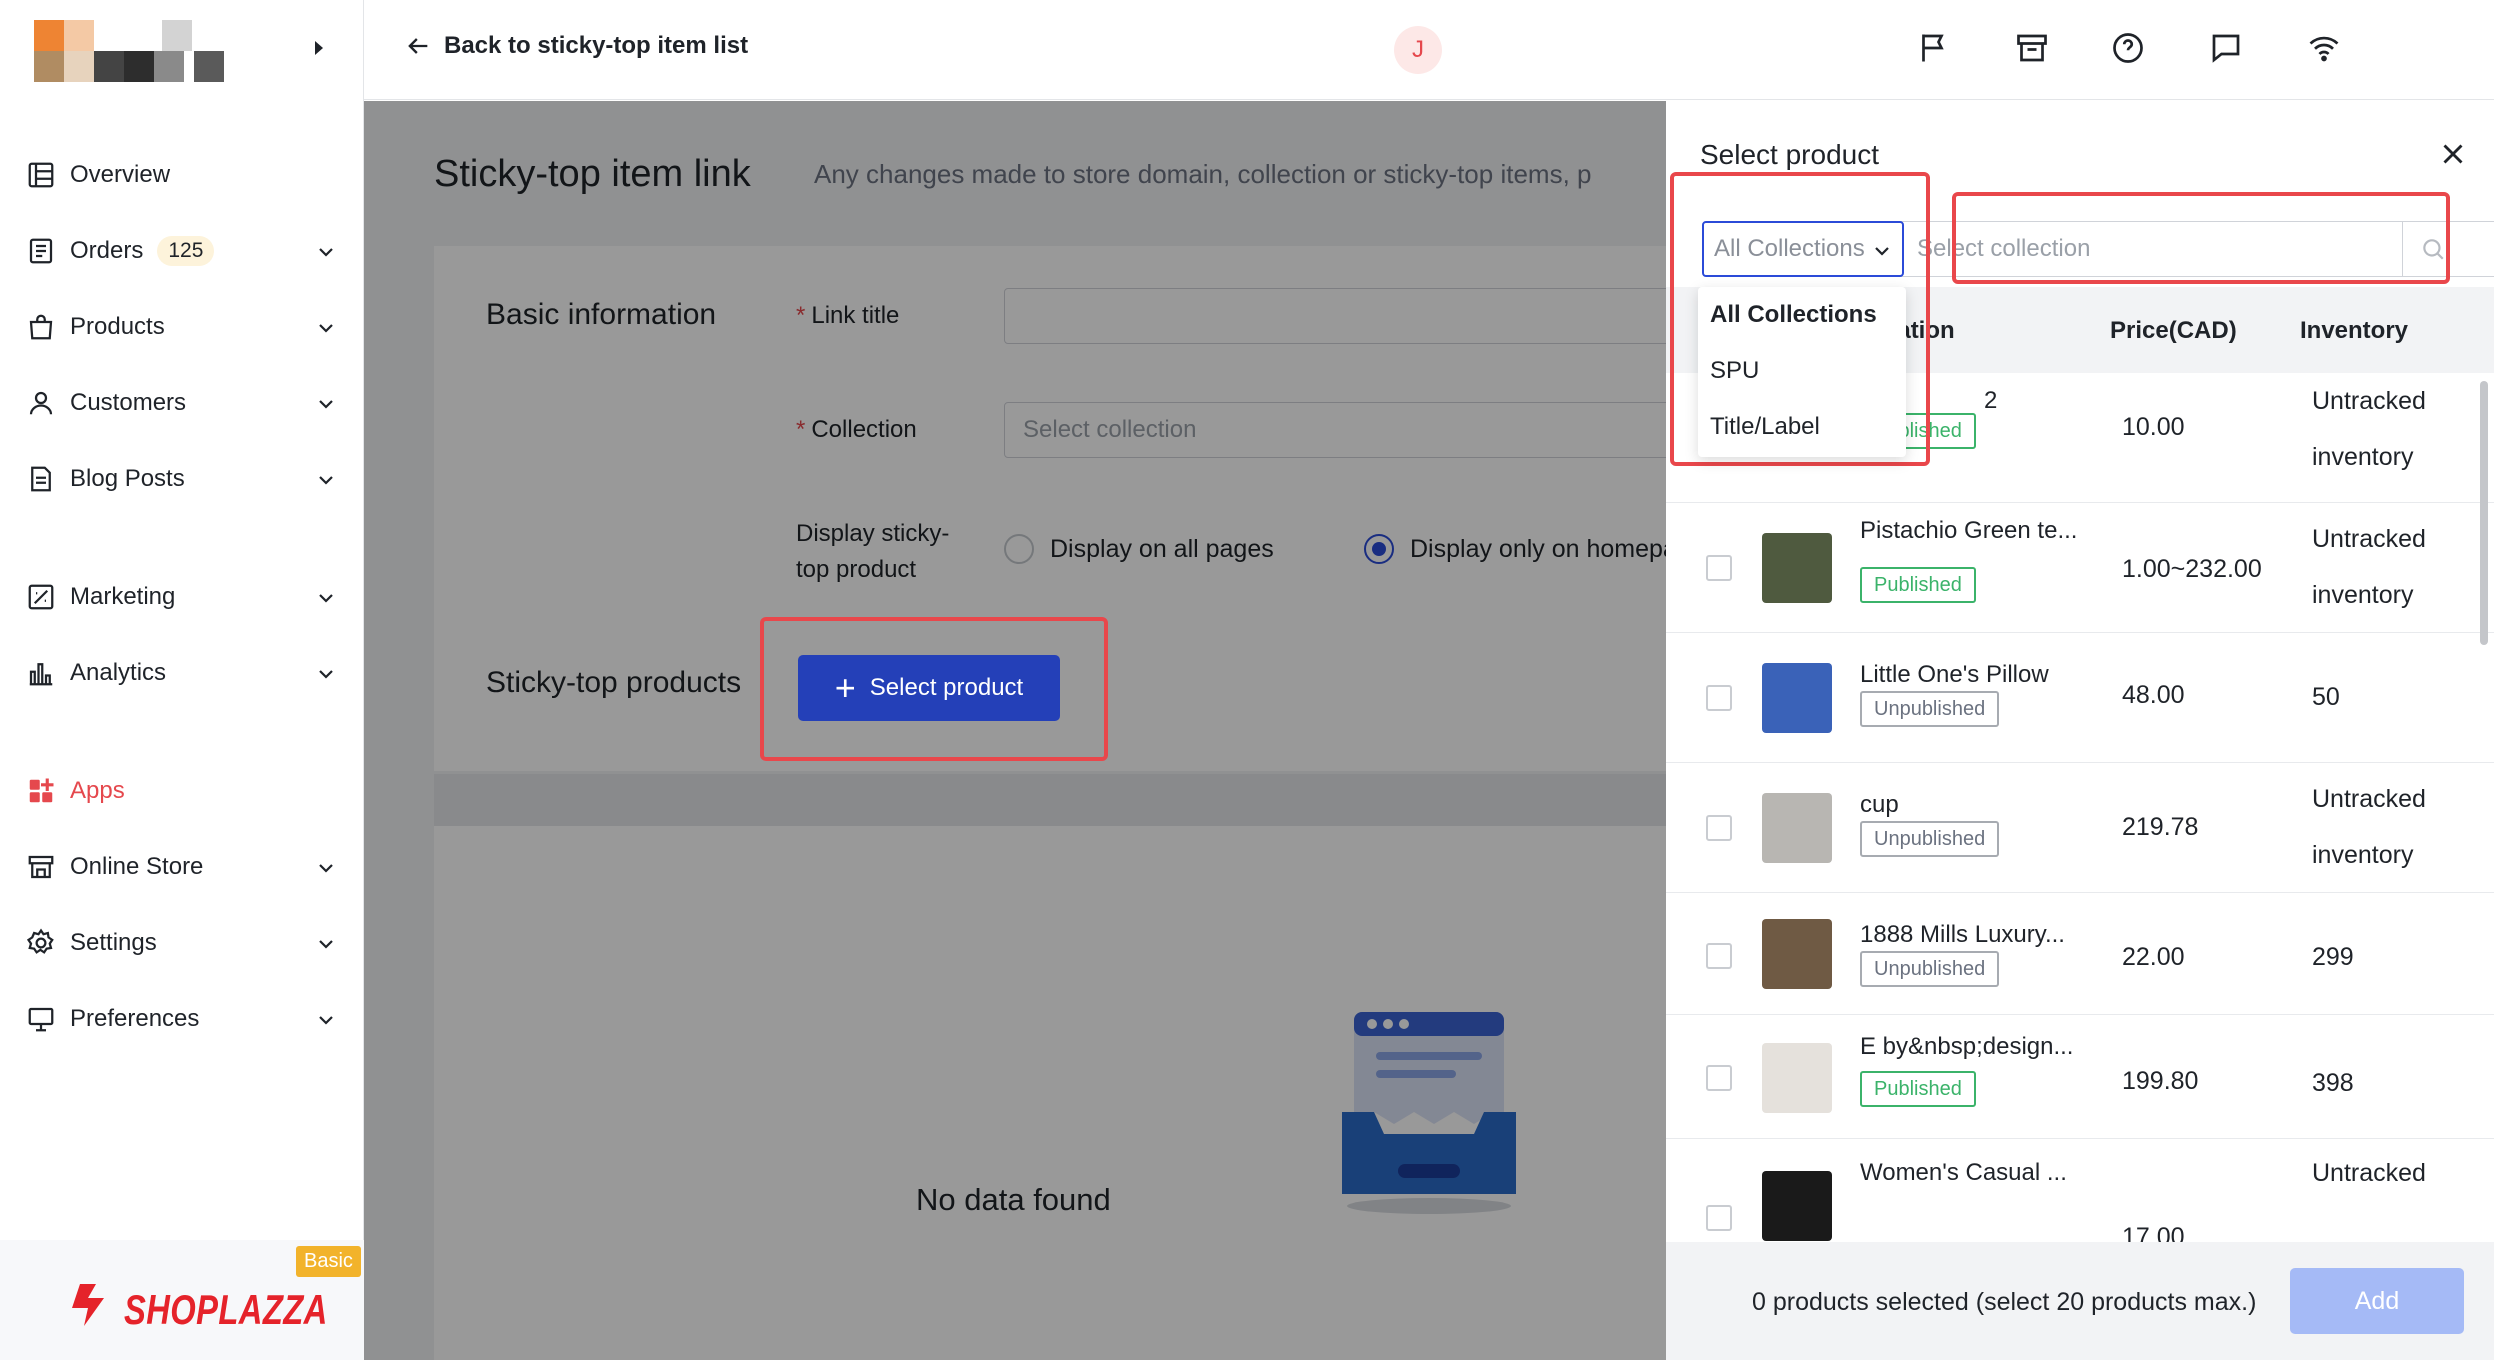 This screenshot has height=1360, width=2494. What do you see at coordinates (123, 596) in the screenshot?
I see `sidebar-item-label: Marketing` at bounding box center [123, 596].